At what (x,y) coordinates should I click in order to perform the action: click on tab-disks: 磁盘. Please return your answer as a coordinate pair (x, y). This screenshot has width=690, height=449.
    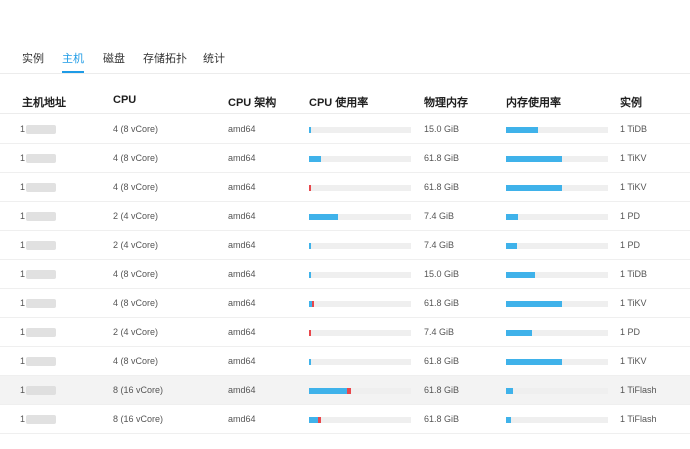
    Looking at the image, I should click on (114, 58).